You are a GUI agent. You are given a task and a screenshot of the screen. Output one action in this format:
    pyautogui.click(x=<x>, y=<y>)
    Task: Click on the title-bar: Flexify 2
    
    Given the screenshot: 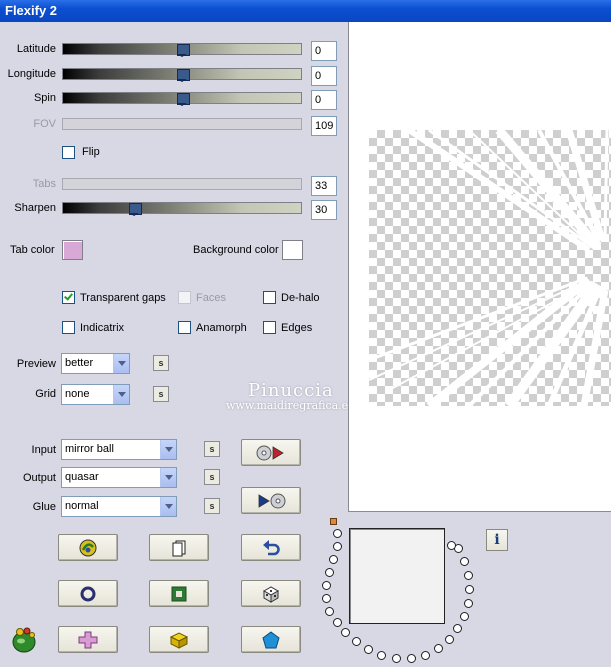 What is the action you would take?
    pyautogui.click(x=305, y=11)
    